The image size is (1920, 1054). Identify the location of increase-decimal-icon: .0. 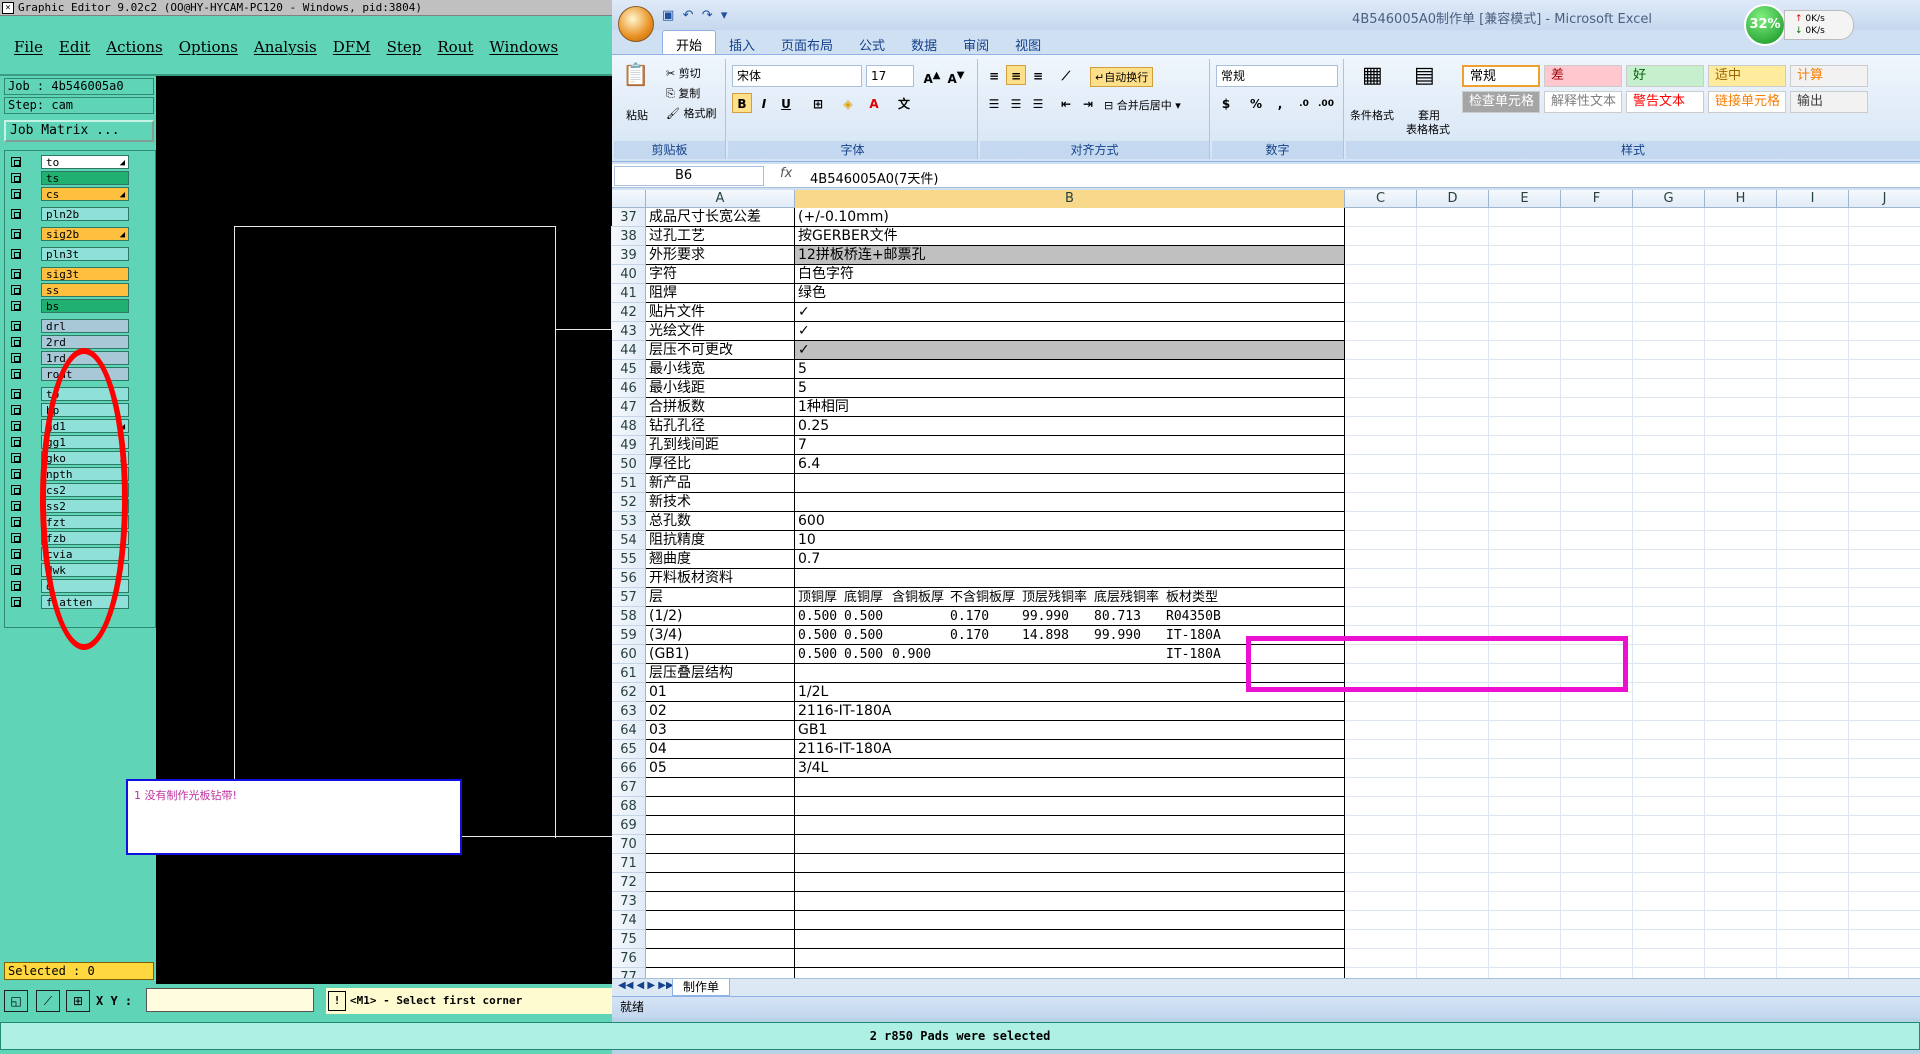
(1304, 103).